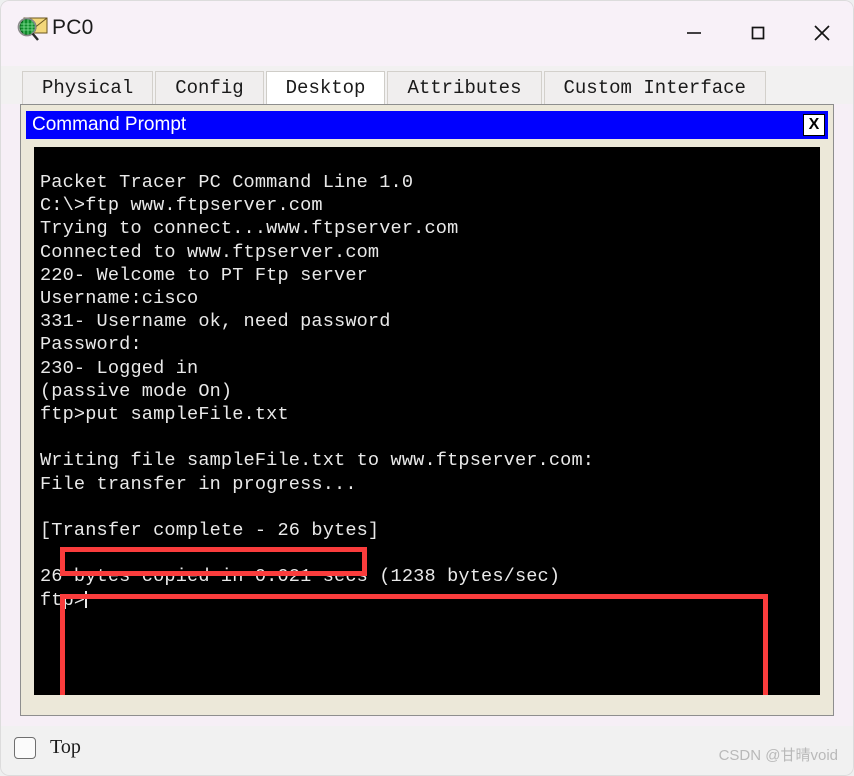 This screenshot has height=776, width=854. Describe the element at coordinates (427, 33) in the screenshot. I see `window-titlebar: PC0` at that location.